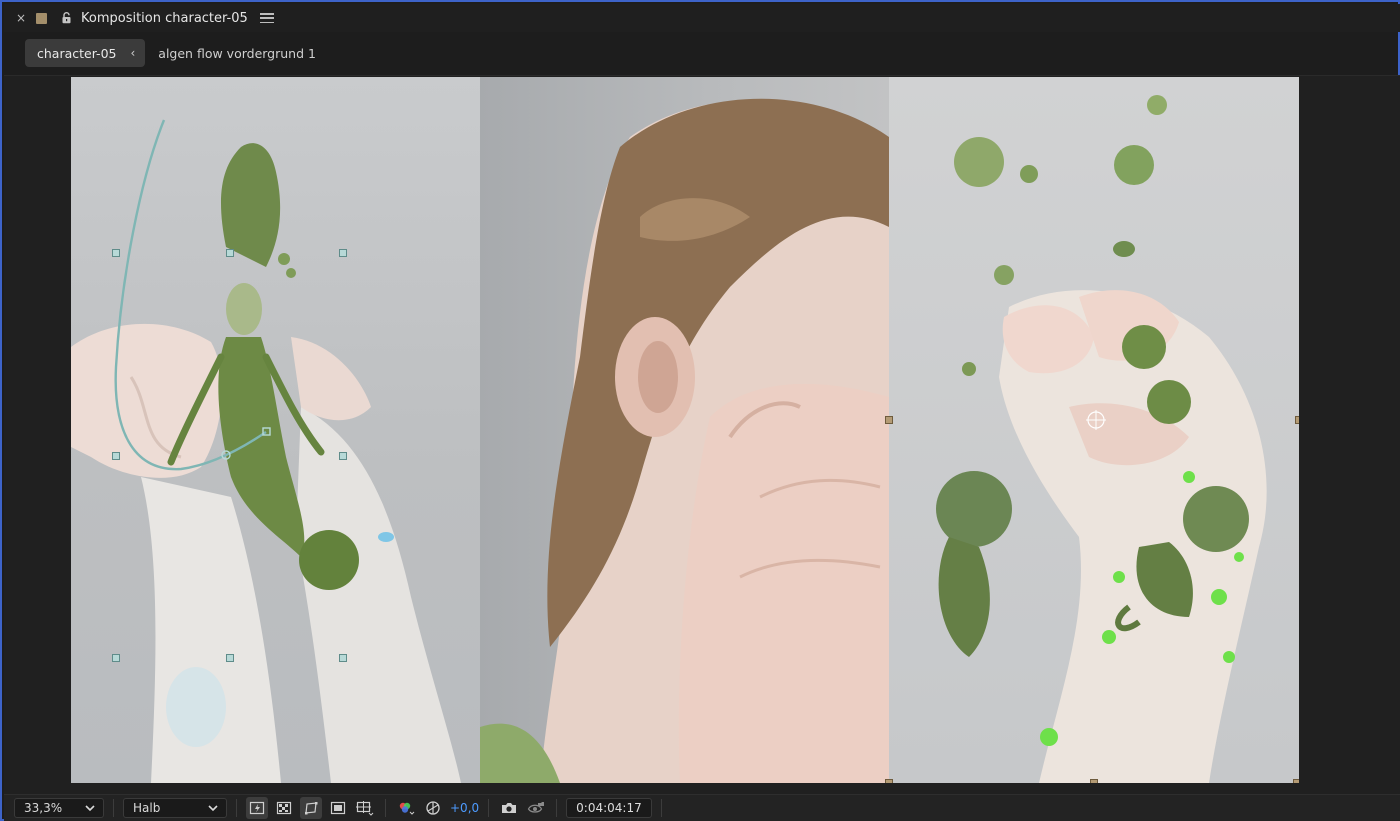 The width and height of the screenshot is (1400, 821). Describe the element at coordinates (702, 18) in the screenshot. I see `panel-title-bar: × Komposition character-05` at that location.